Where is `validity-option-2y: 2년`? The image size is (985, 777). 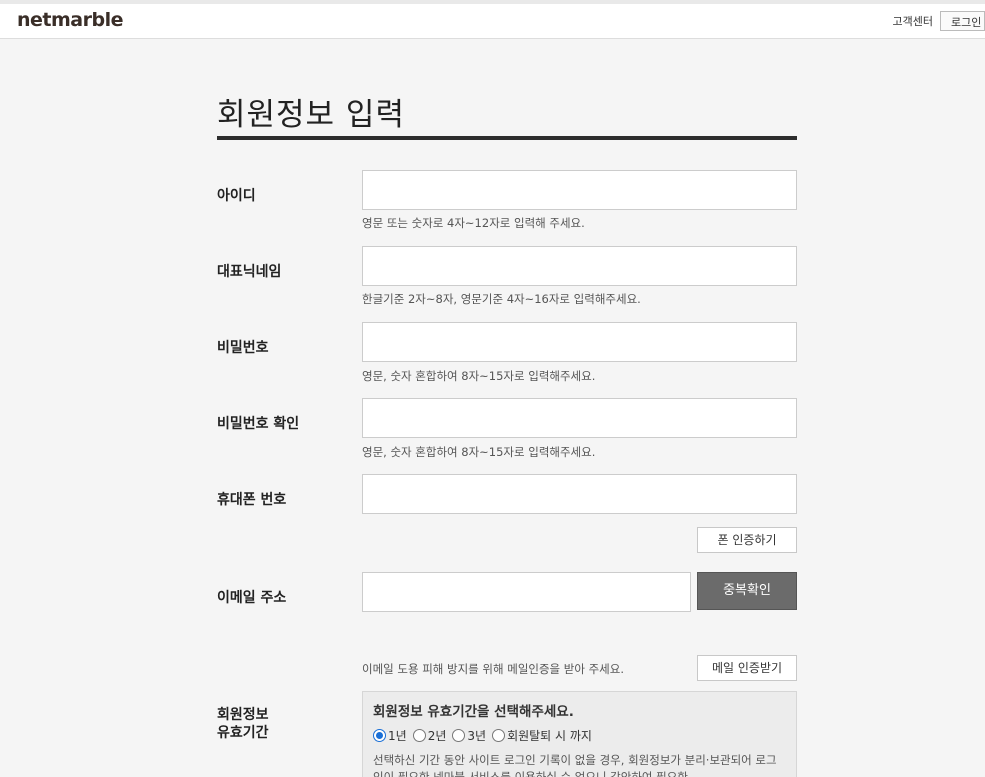
validity-option-2y: 2년 is located at coordinates (429, 735).